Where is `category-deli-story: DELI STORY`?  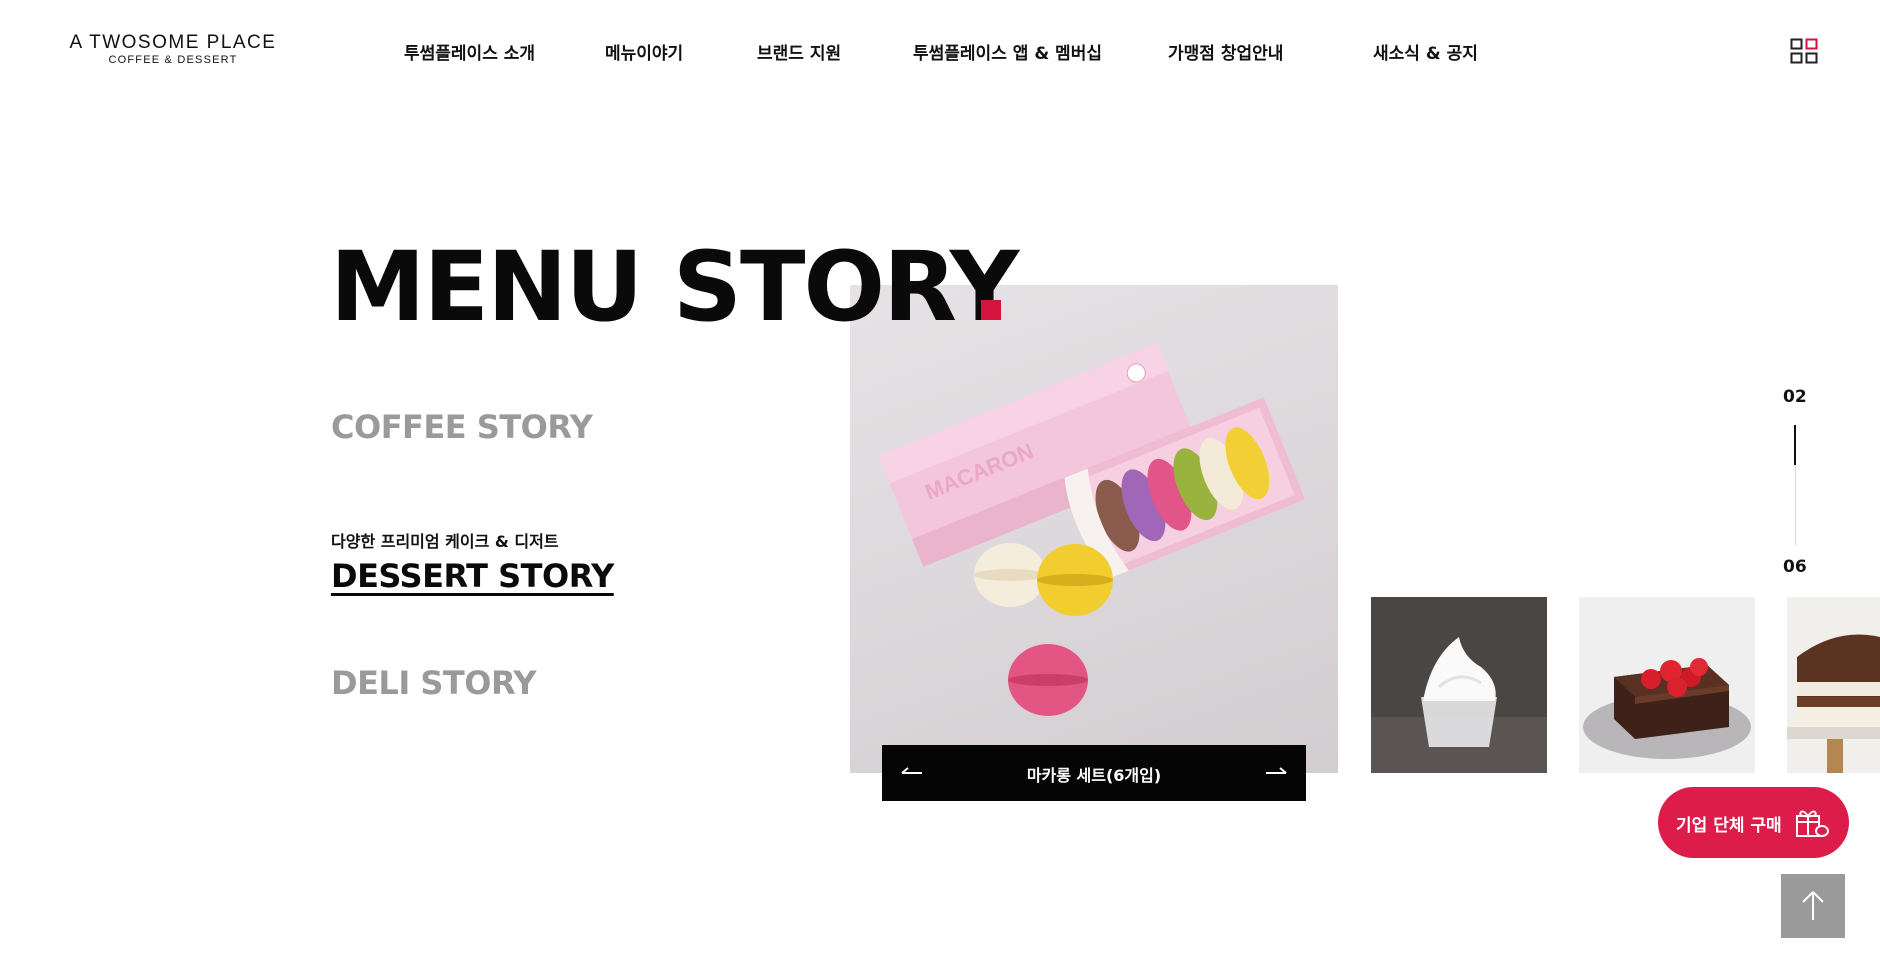
category-deli-story: DELI STORY is located at coordinates (434, 683).